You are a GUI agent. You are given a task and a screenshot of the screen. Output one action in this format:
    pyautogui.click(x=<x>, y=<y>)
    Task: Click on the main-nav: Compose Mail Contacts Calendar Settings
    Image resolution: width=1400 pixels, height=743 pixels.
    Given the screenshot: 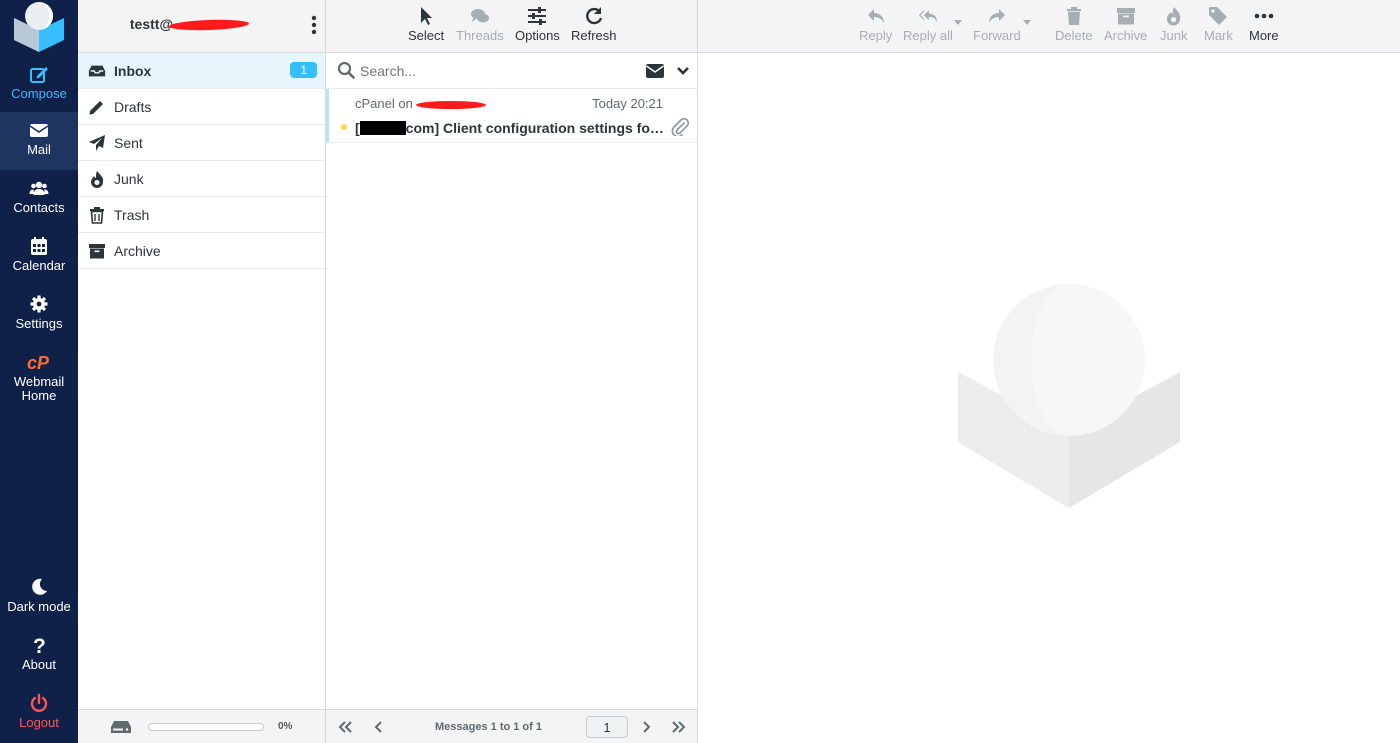 What is the action you would take?
    pyautogui.click(x=39, y=371)
    